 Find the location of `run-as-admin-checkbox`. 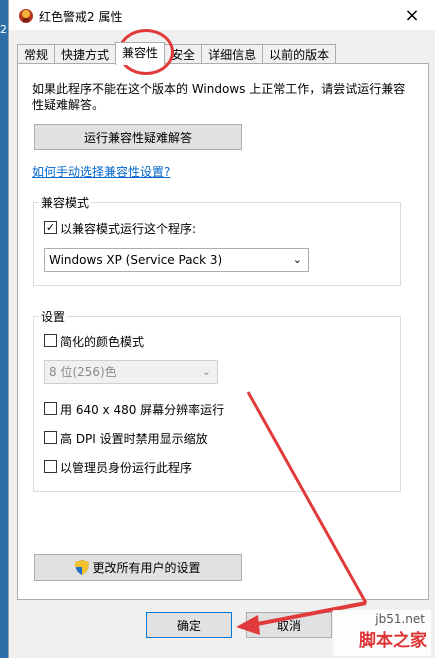

run-as-admin-checkbox is located at coordinates (50, 466).